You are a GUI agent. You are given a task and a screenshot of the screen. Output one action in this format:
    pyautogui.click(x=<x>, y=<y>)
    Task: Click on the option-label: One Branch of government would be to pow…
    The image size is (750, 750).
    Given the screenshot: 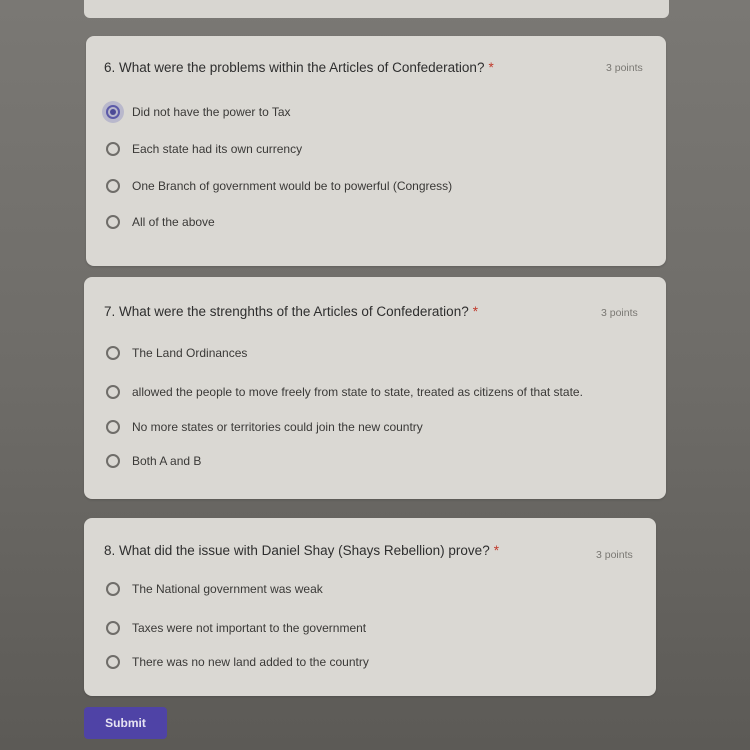 What is the action you would take?
    pyautogui.click(x=292, y=186)
    